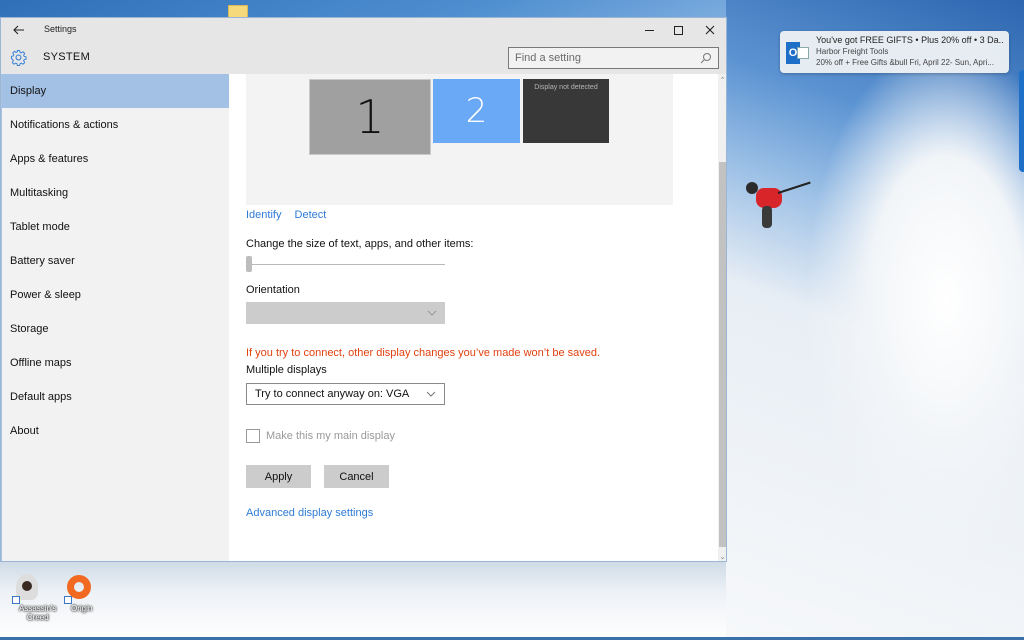 Image resolution: width=1024 pixels, height=640 pixels. I want to click on screen-edge-tab, so click(1021, 121).